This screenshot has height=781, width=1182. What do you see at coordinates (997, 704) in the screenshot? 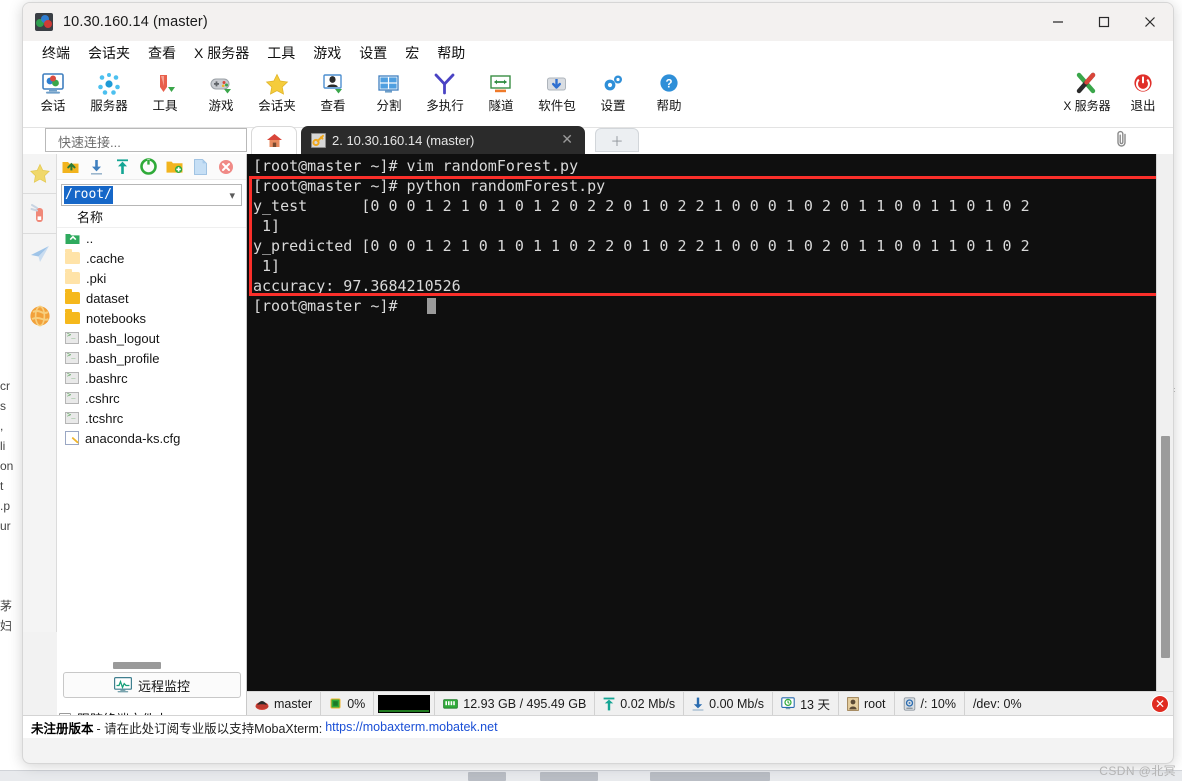
I see `status-disk-dev: /dev: 0%` at bounding box center [997, 704].